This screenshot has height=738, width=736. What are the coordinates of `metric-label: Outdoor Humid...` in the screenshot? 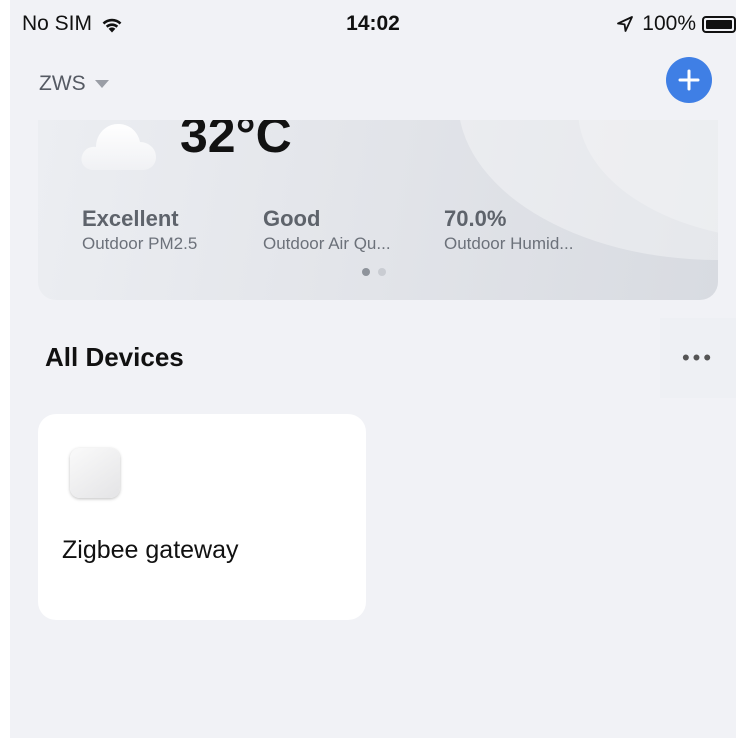 It's located at (509, 244).